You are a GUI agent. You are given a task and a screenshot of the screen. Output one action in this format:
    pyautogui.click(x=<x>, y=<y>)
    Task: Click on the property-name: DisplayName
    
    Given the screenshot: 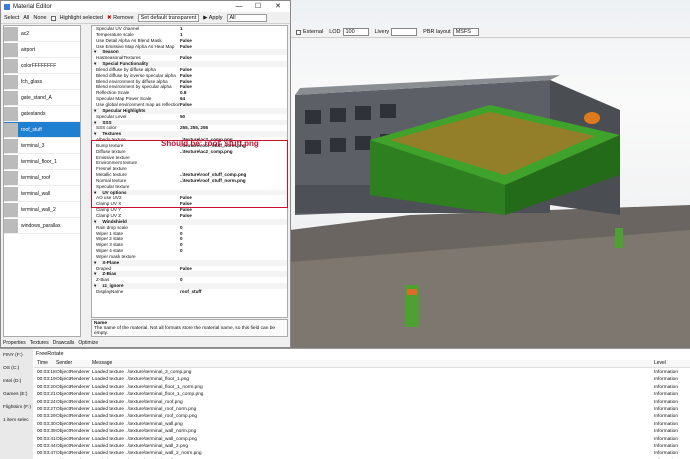 What is the action you would take?
    pyautogui.click(x=110, y=291)
    